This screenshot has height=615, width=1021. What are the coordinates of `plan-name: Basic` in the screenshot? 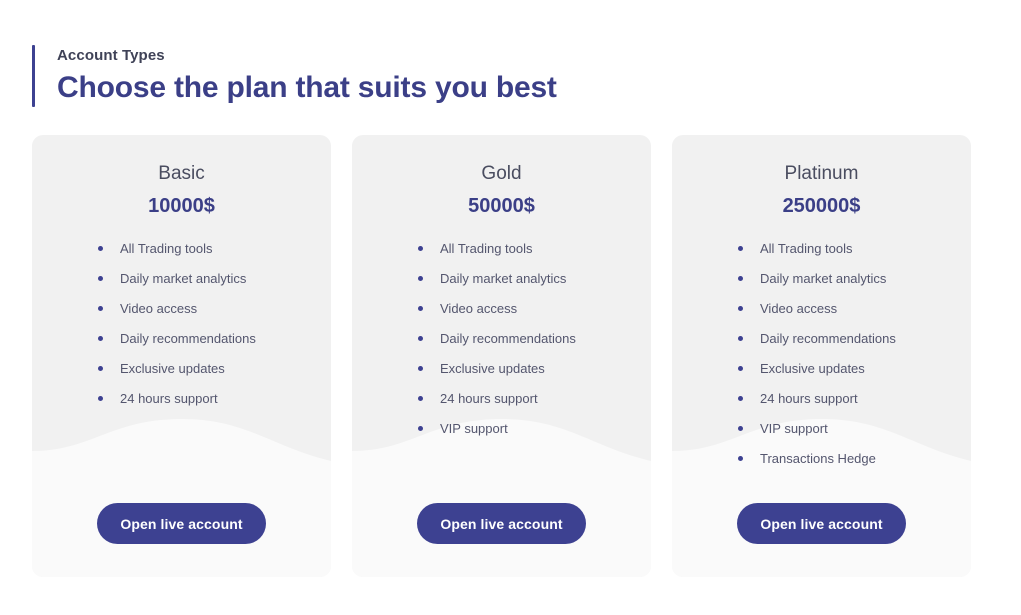 It's located at (181, 173).